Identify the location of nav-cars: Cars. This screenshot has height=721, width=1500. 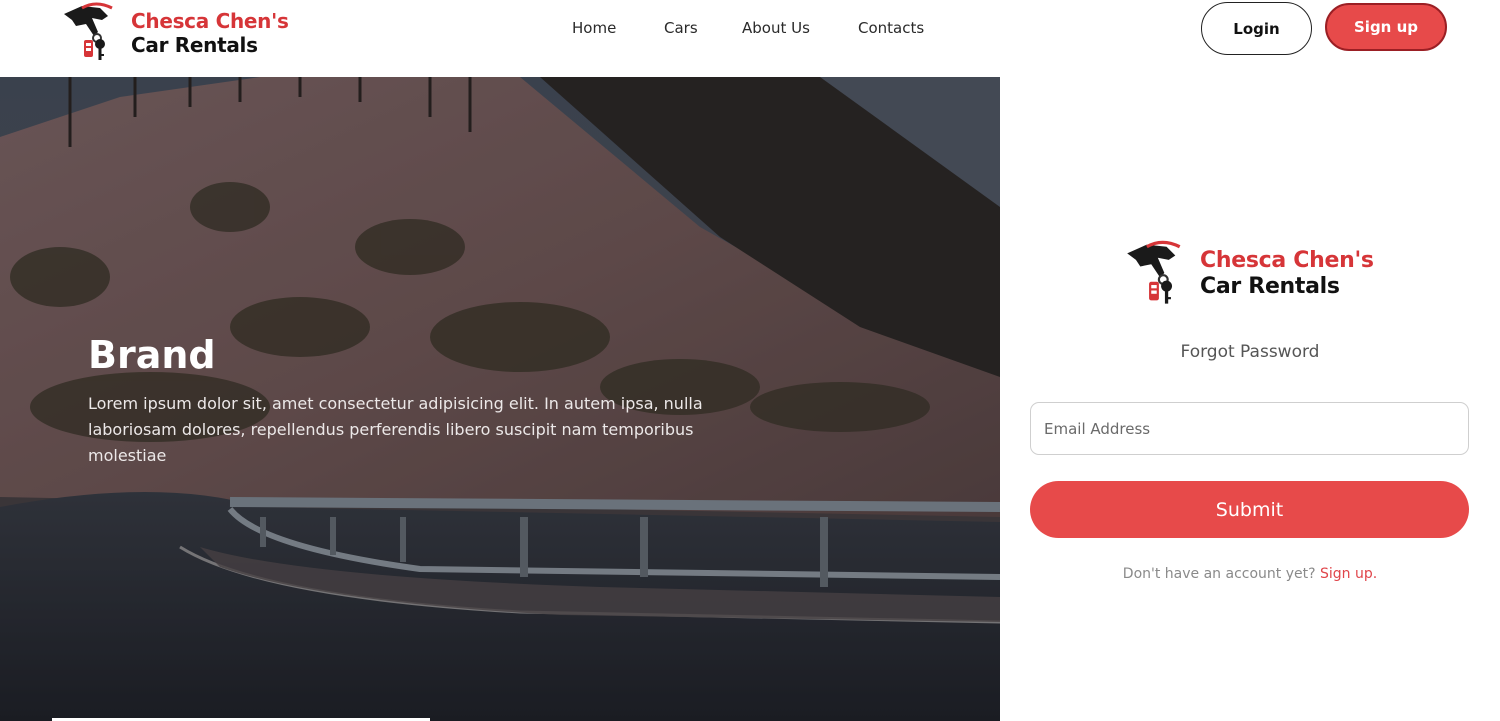
(681, 28).